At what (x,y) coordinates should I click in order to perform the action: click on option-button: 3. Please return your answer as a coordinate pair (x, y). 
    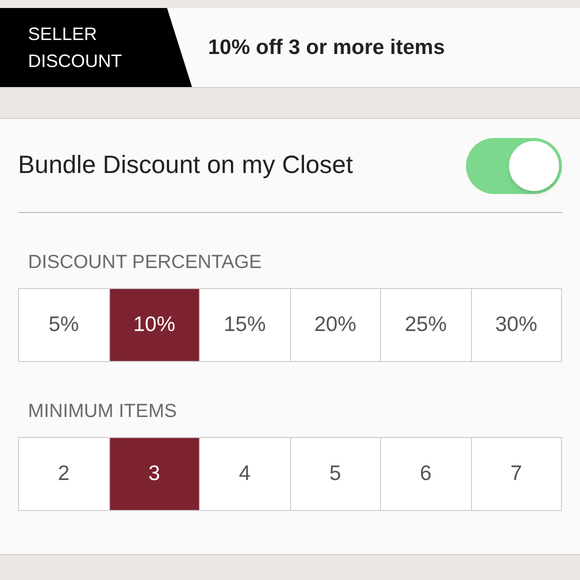
    Looking at the image, I should click on (155, 474).